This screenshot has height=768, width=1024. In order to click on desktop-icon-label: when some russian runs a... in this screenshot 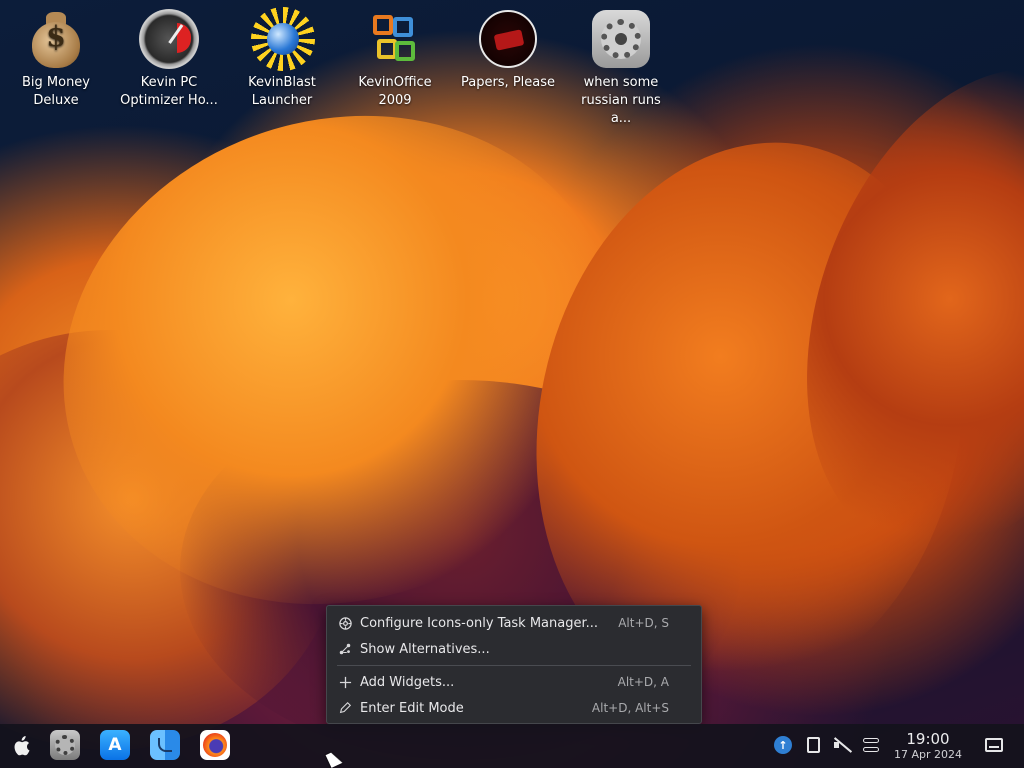, I will do `click(621, 100)`.